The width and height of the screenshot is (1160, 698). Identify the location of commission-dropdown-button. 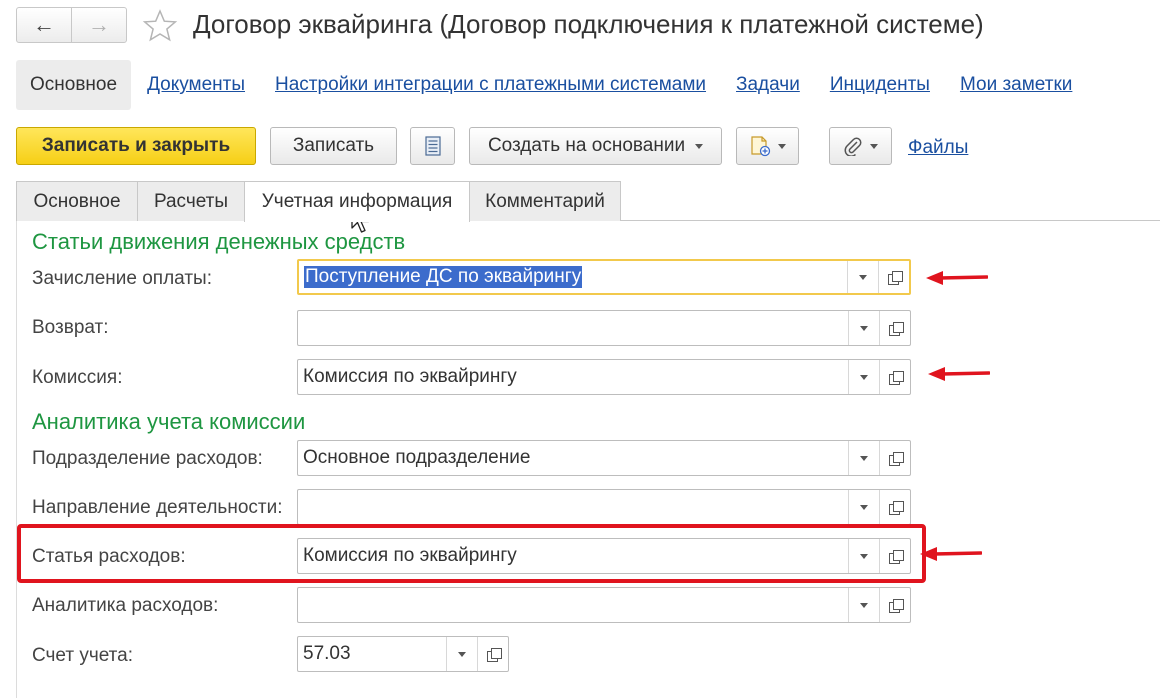
(863, 377).